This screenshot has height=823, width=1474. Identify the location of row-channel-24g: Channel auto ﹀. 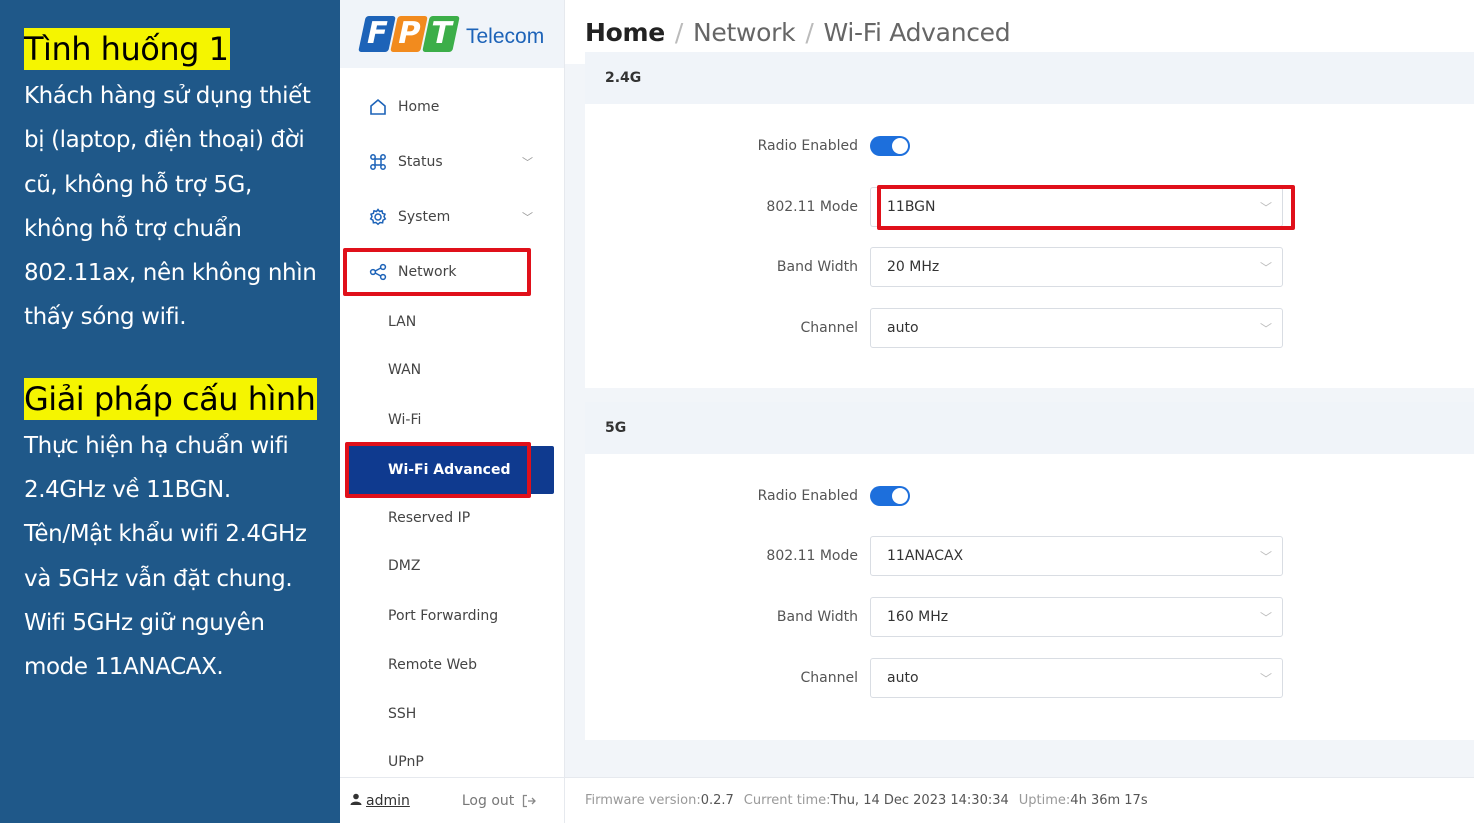
(1029, 328).